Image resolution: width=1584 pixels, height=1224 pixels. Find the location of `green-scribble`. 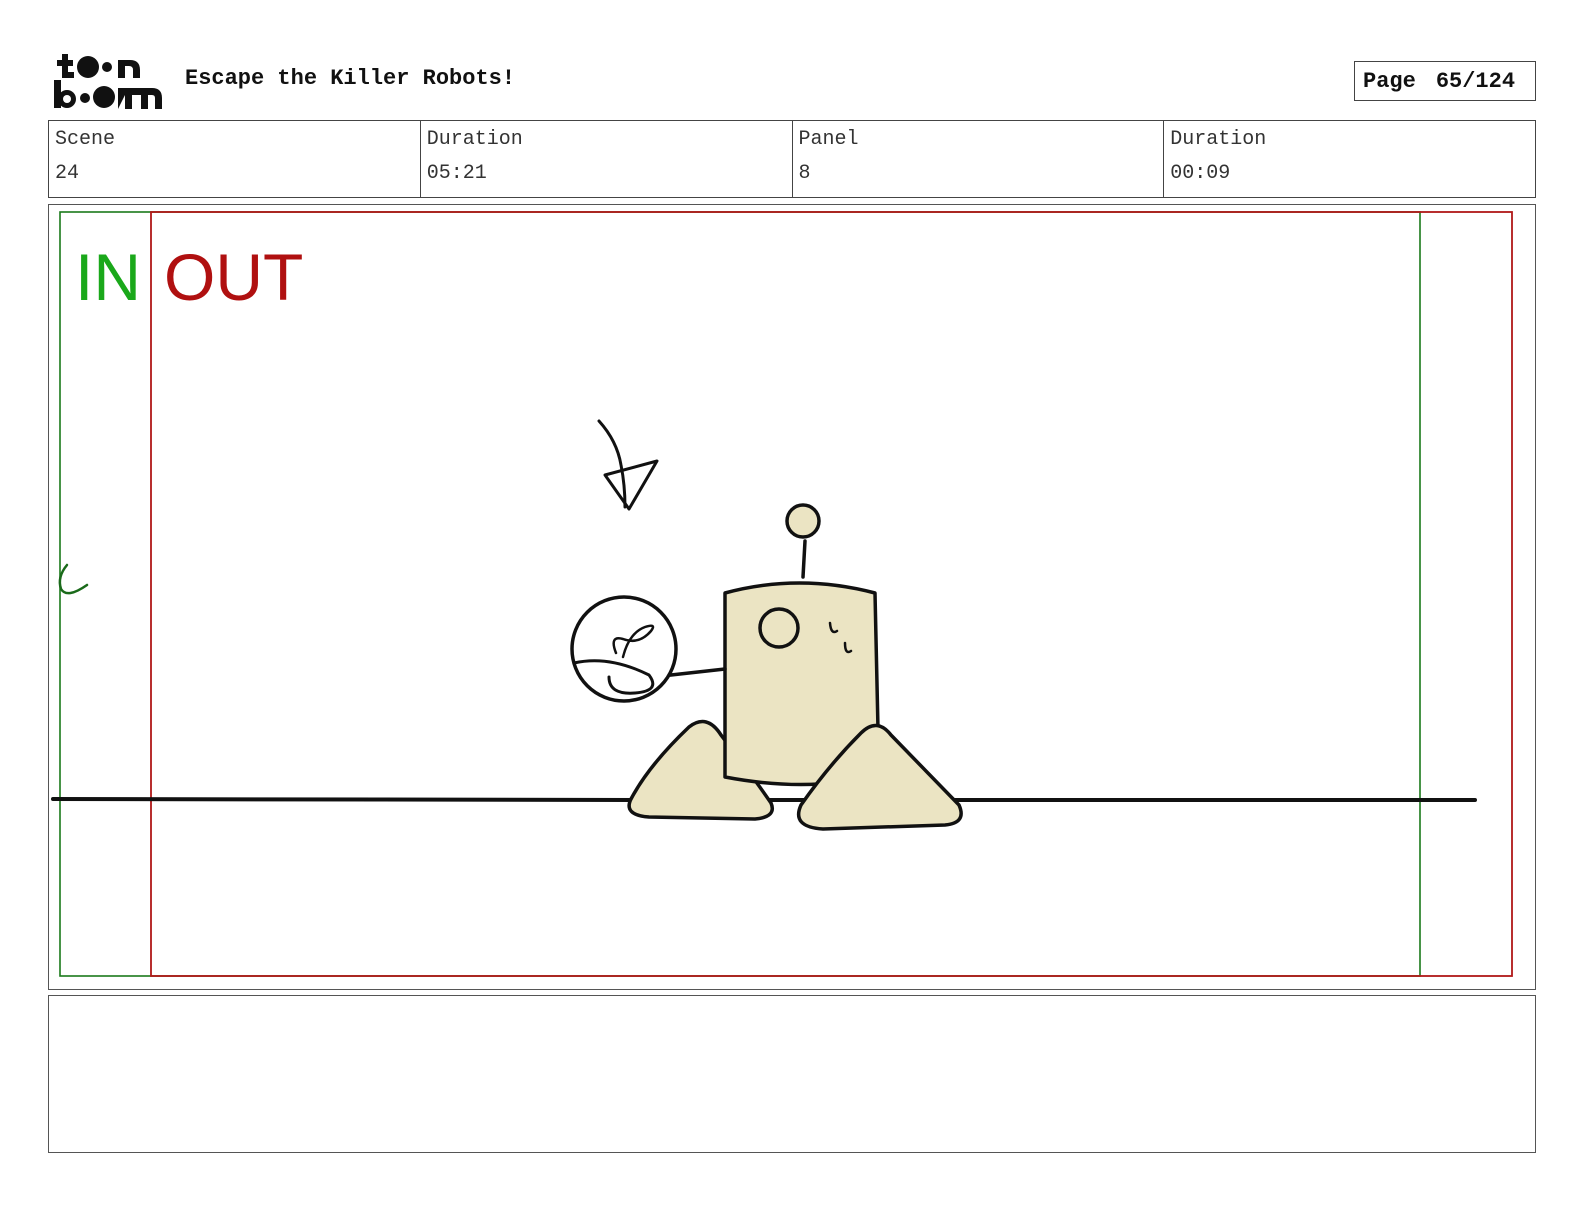

green-scribble is located at coordinates (73, 579).